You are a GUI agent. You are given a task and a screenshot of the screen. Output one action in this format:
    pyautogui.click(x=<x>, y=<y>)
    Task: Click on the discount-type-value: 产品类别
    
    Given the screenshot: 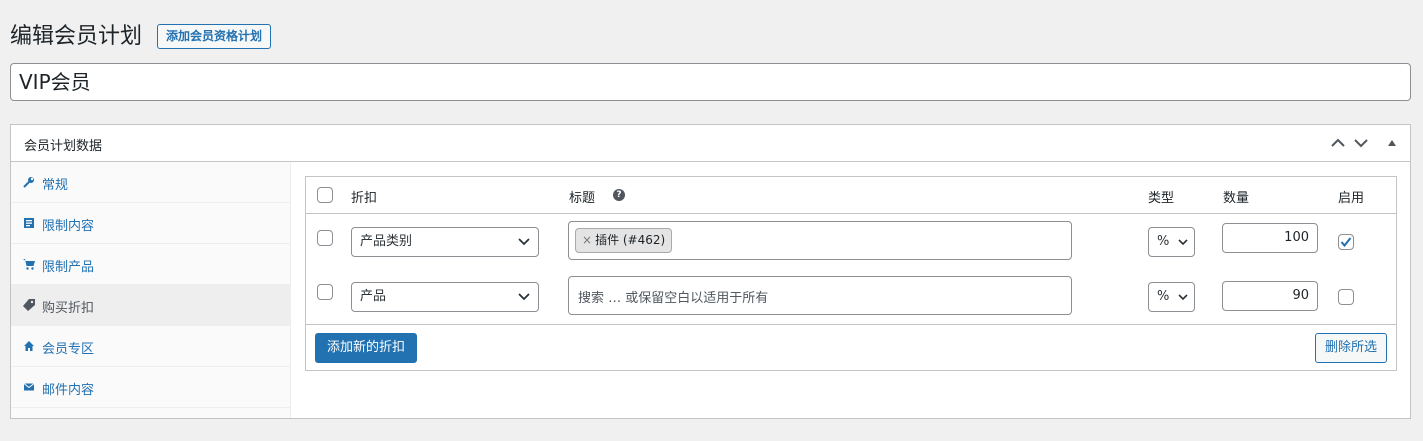 What is the action you would take?
    pyautogui.click(x=386, y=241)
    